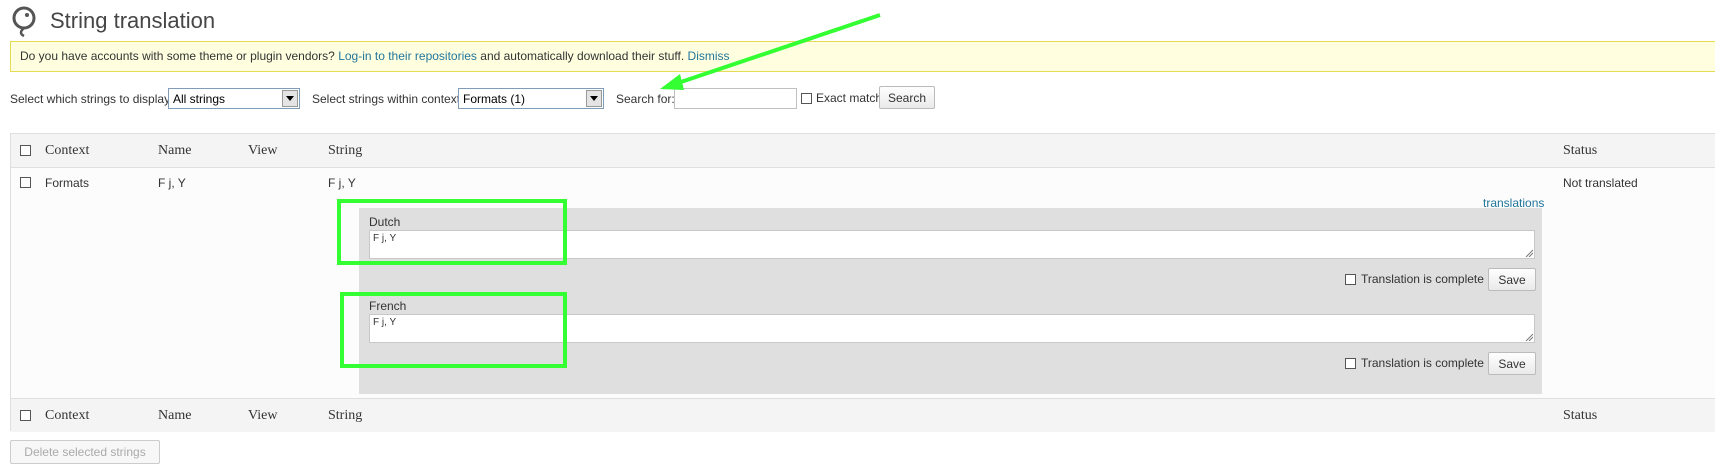  Describe the element at coordinates (1422, 279) in the screenshot. I see `translation-complete-label-dutch: Translation is complete` at that location.